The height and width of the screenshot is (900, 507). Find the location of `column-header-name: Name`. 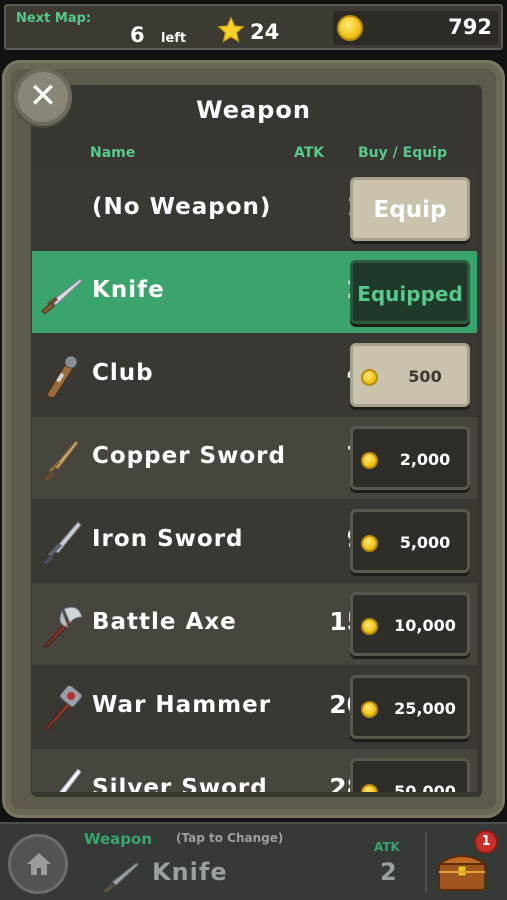

column-header-name: Name is located at coordinates (113, 153).